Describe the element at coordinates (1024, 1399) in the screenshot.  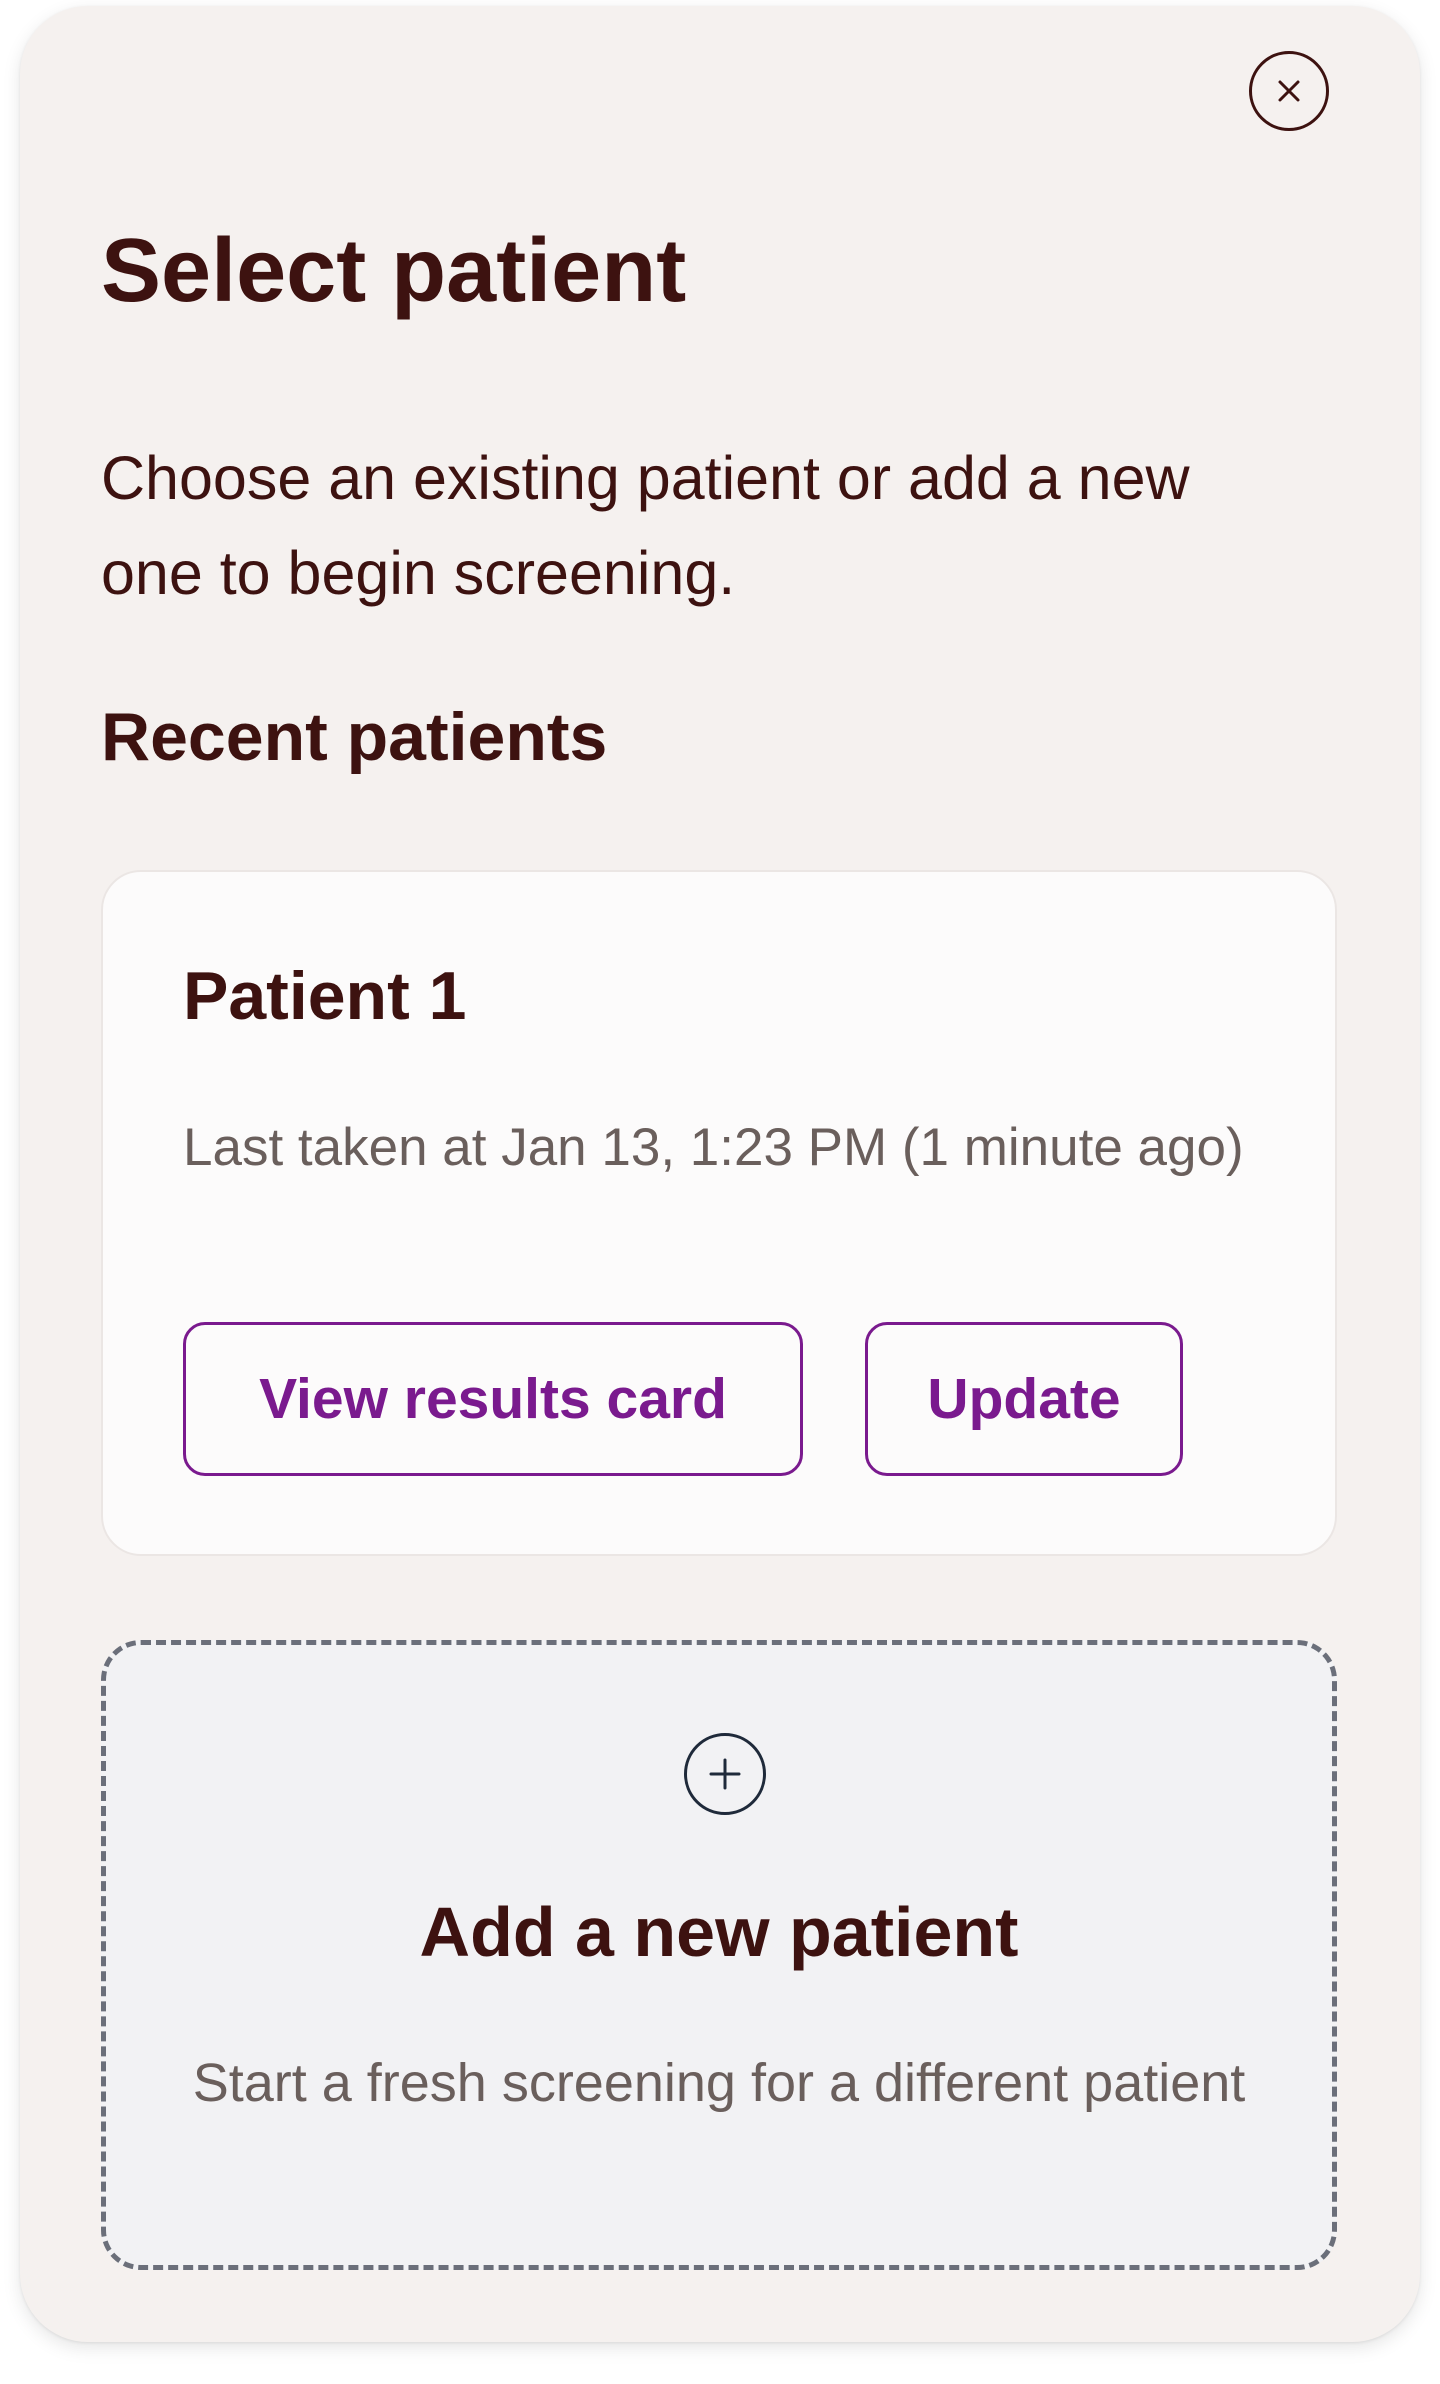
I see `update-button: Update` at that location.